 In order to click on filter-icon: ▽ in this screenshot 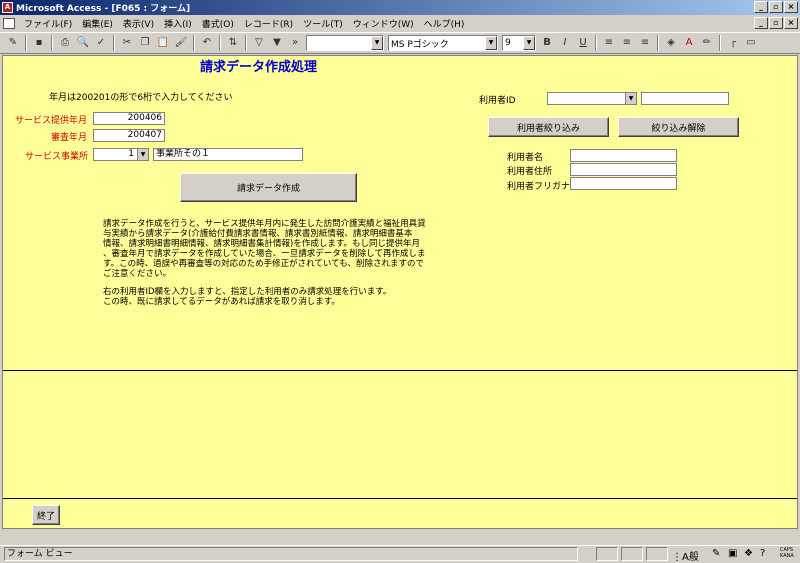, I will do `click(259, 43)`.